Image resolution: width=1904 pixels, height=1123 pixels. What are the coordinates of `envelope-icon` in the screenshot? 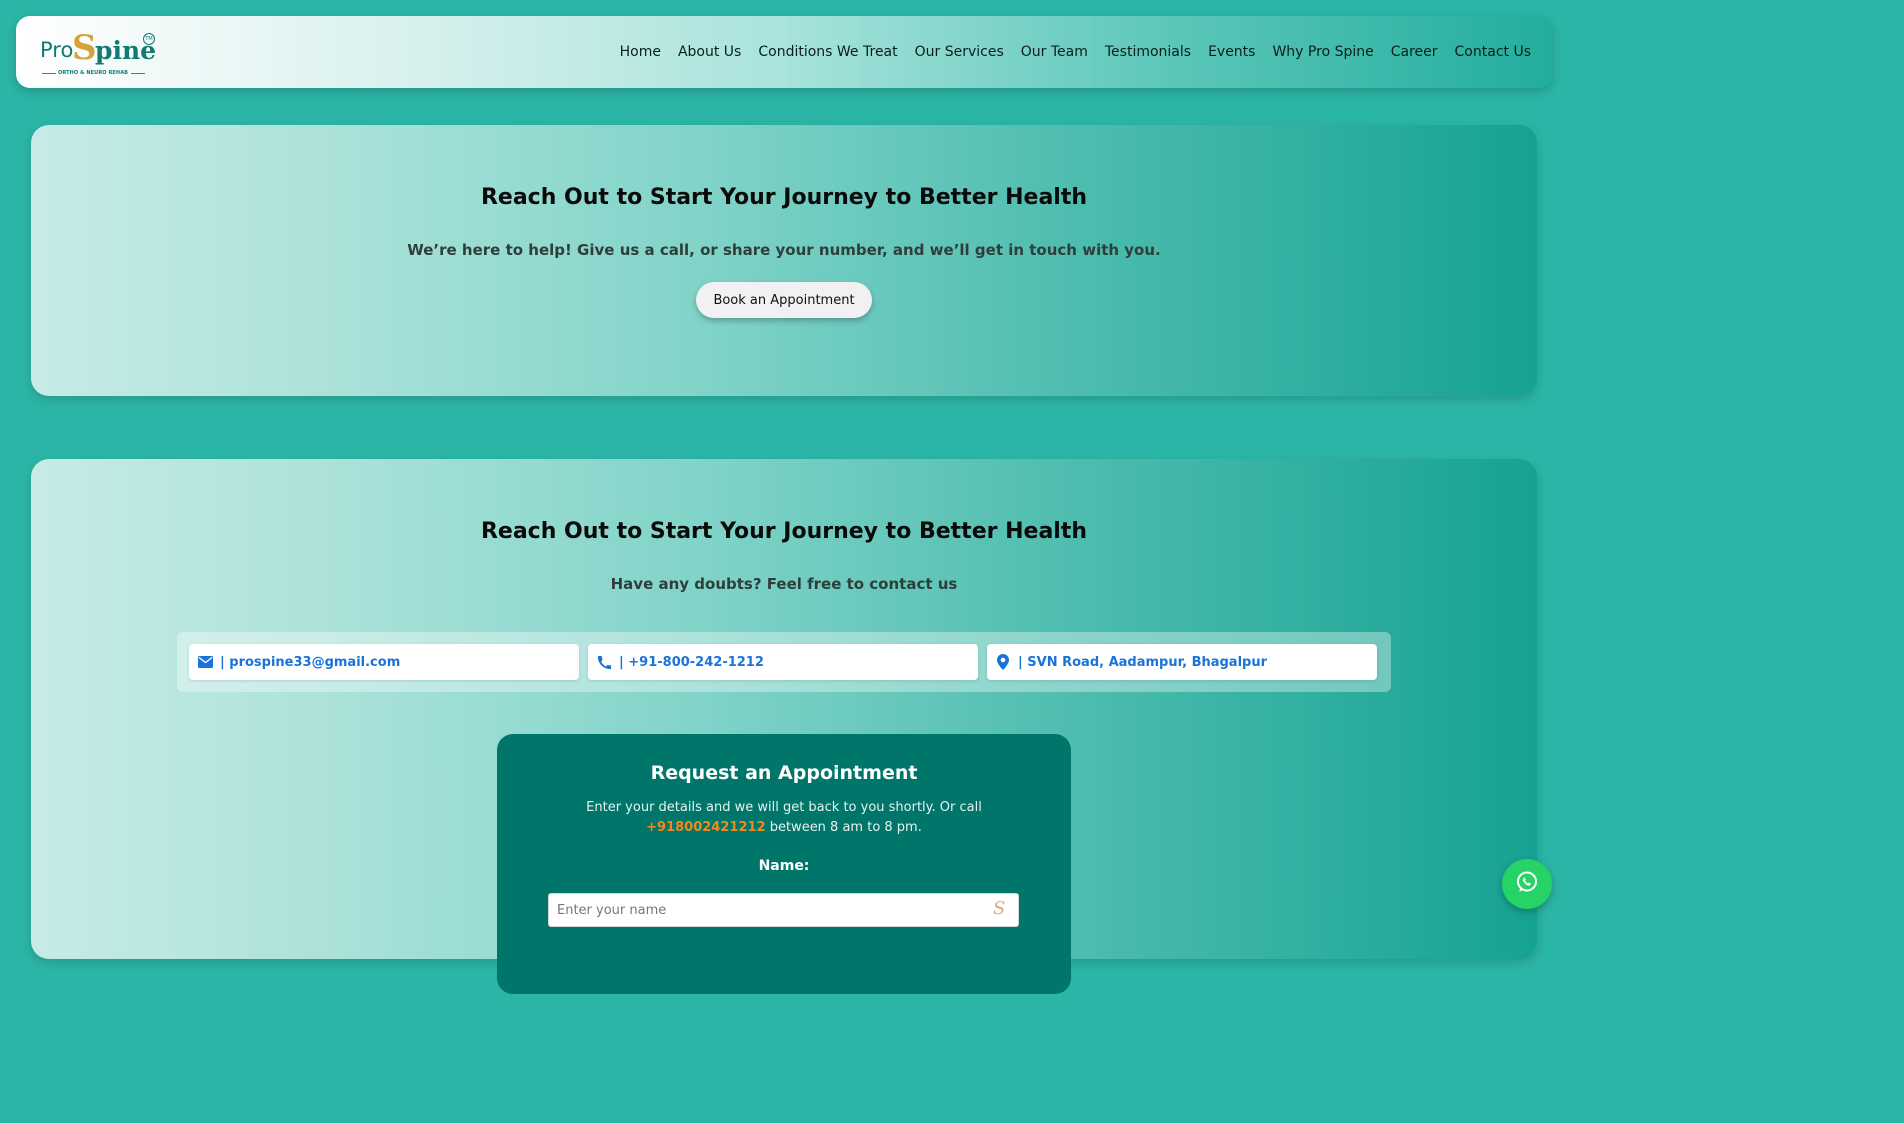 It's located at (205, 662).